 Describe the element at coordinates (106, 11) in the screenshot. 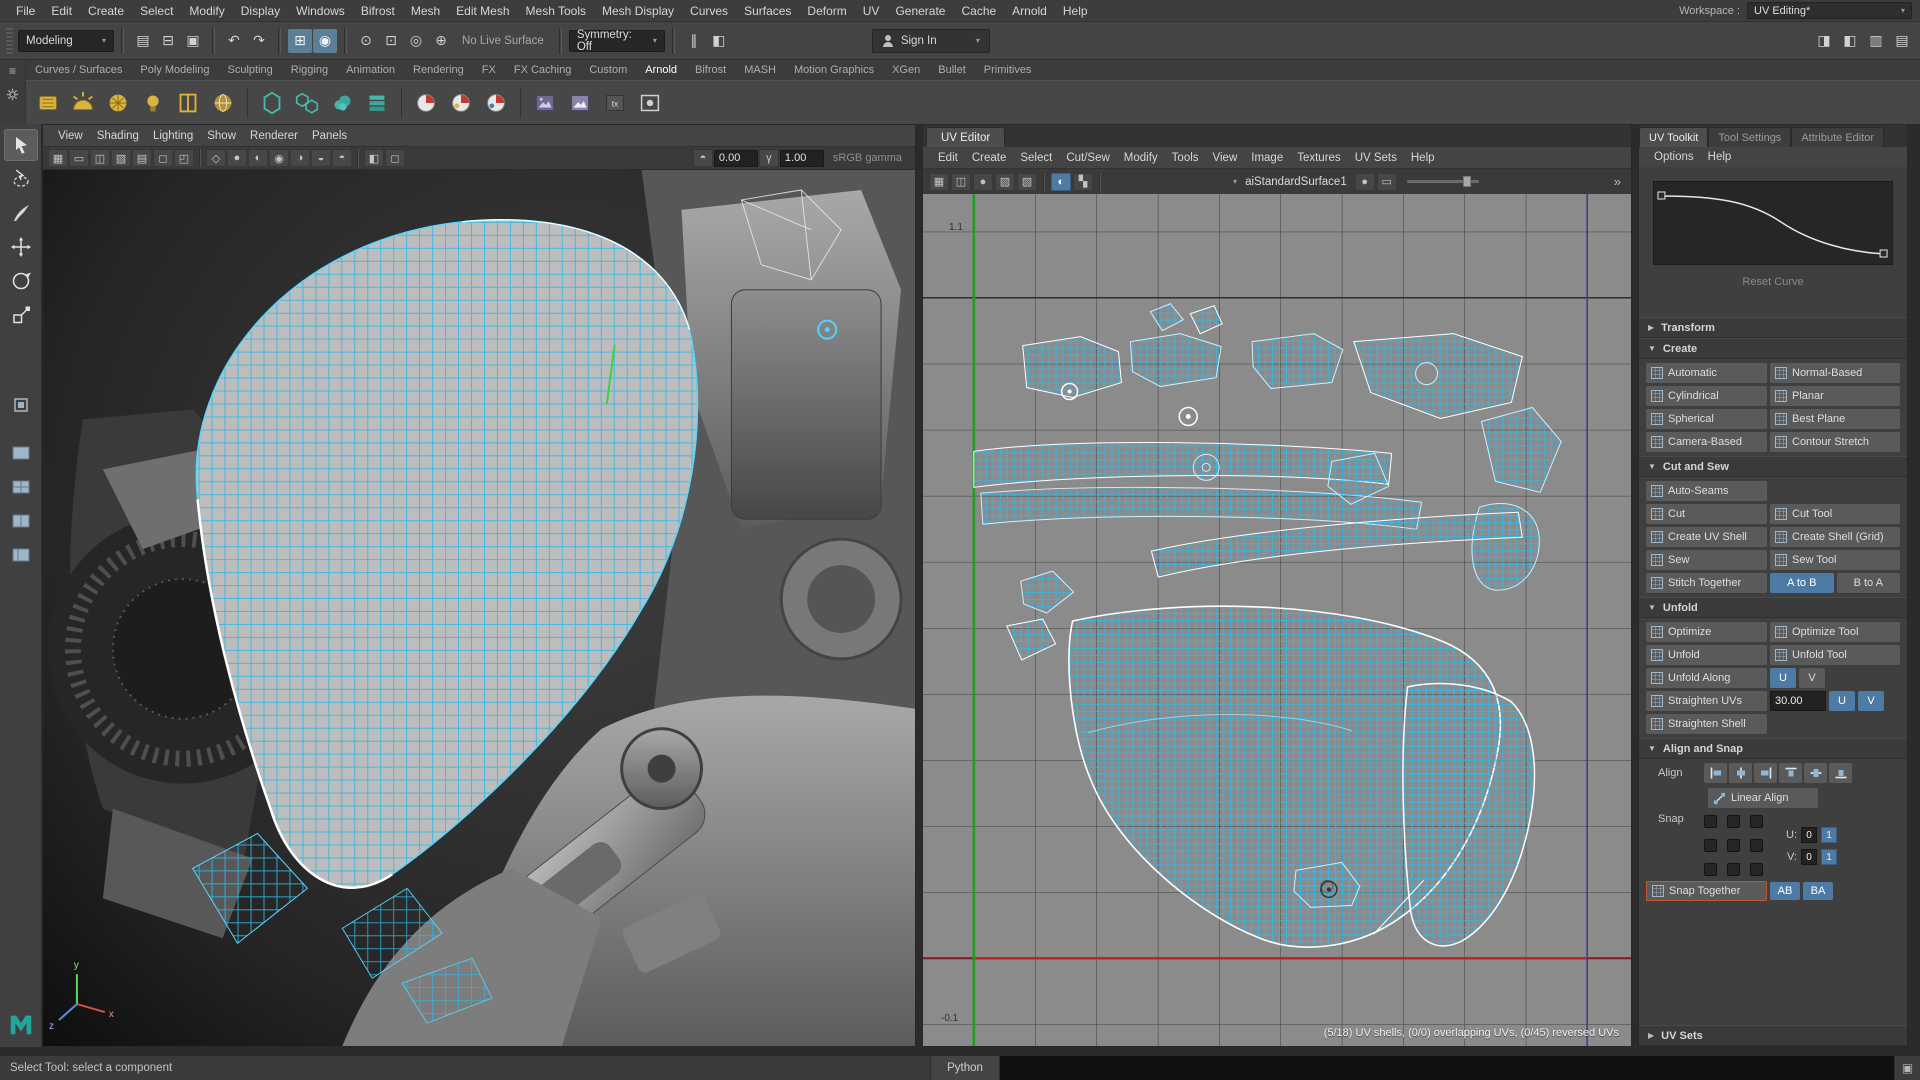

I see `menu-item: Create` at that location.